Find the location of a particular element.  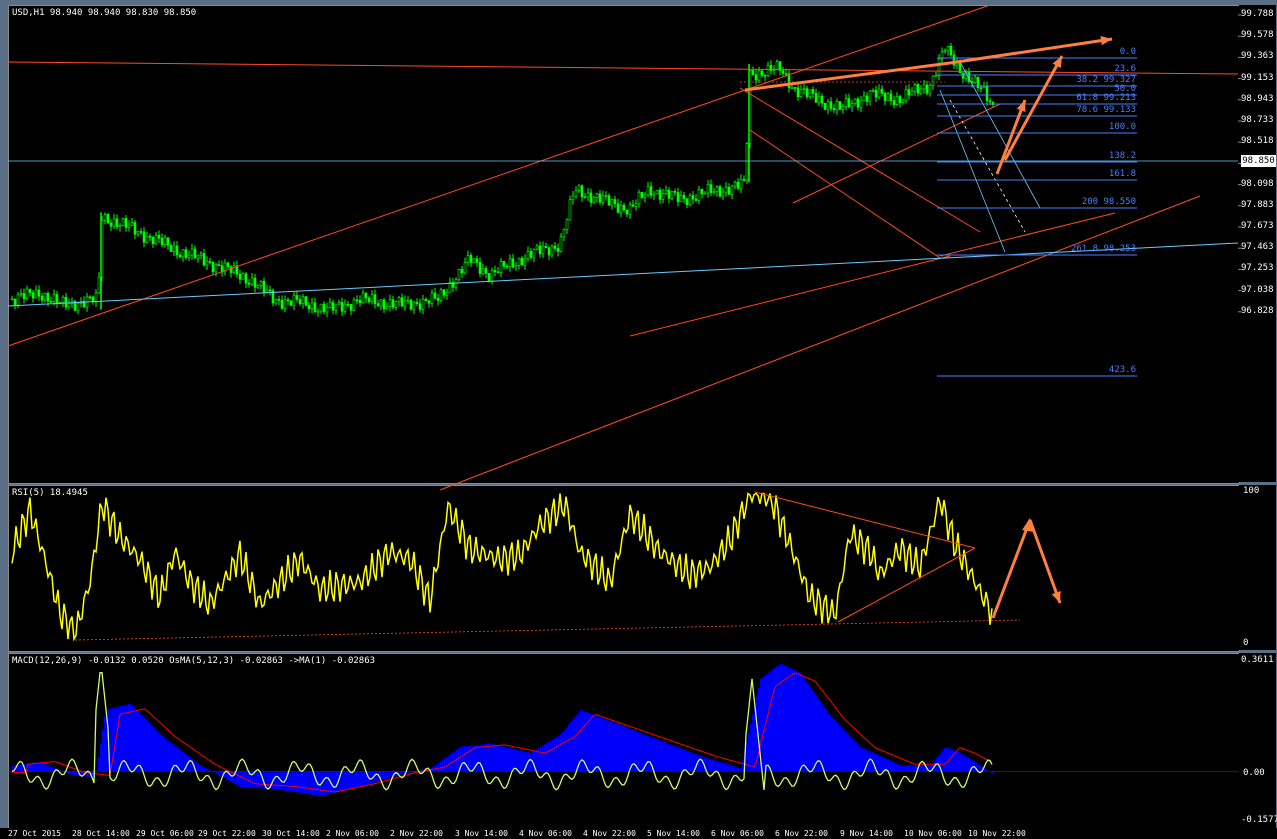

rsi-down-arrow is located at coordinates (1045, 561).